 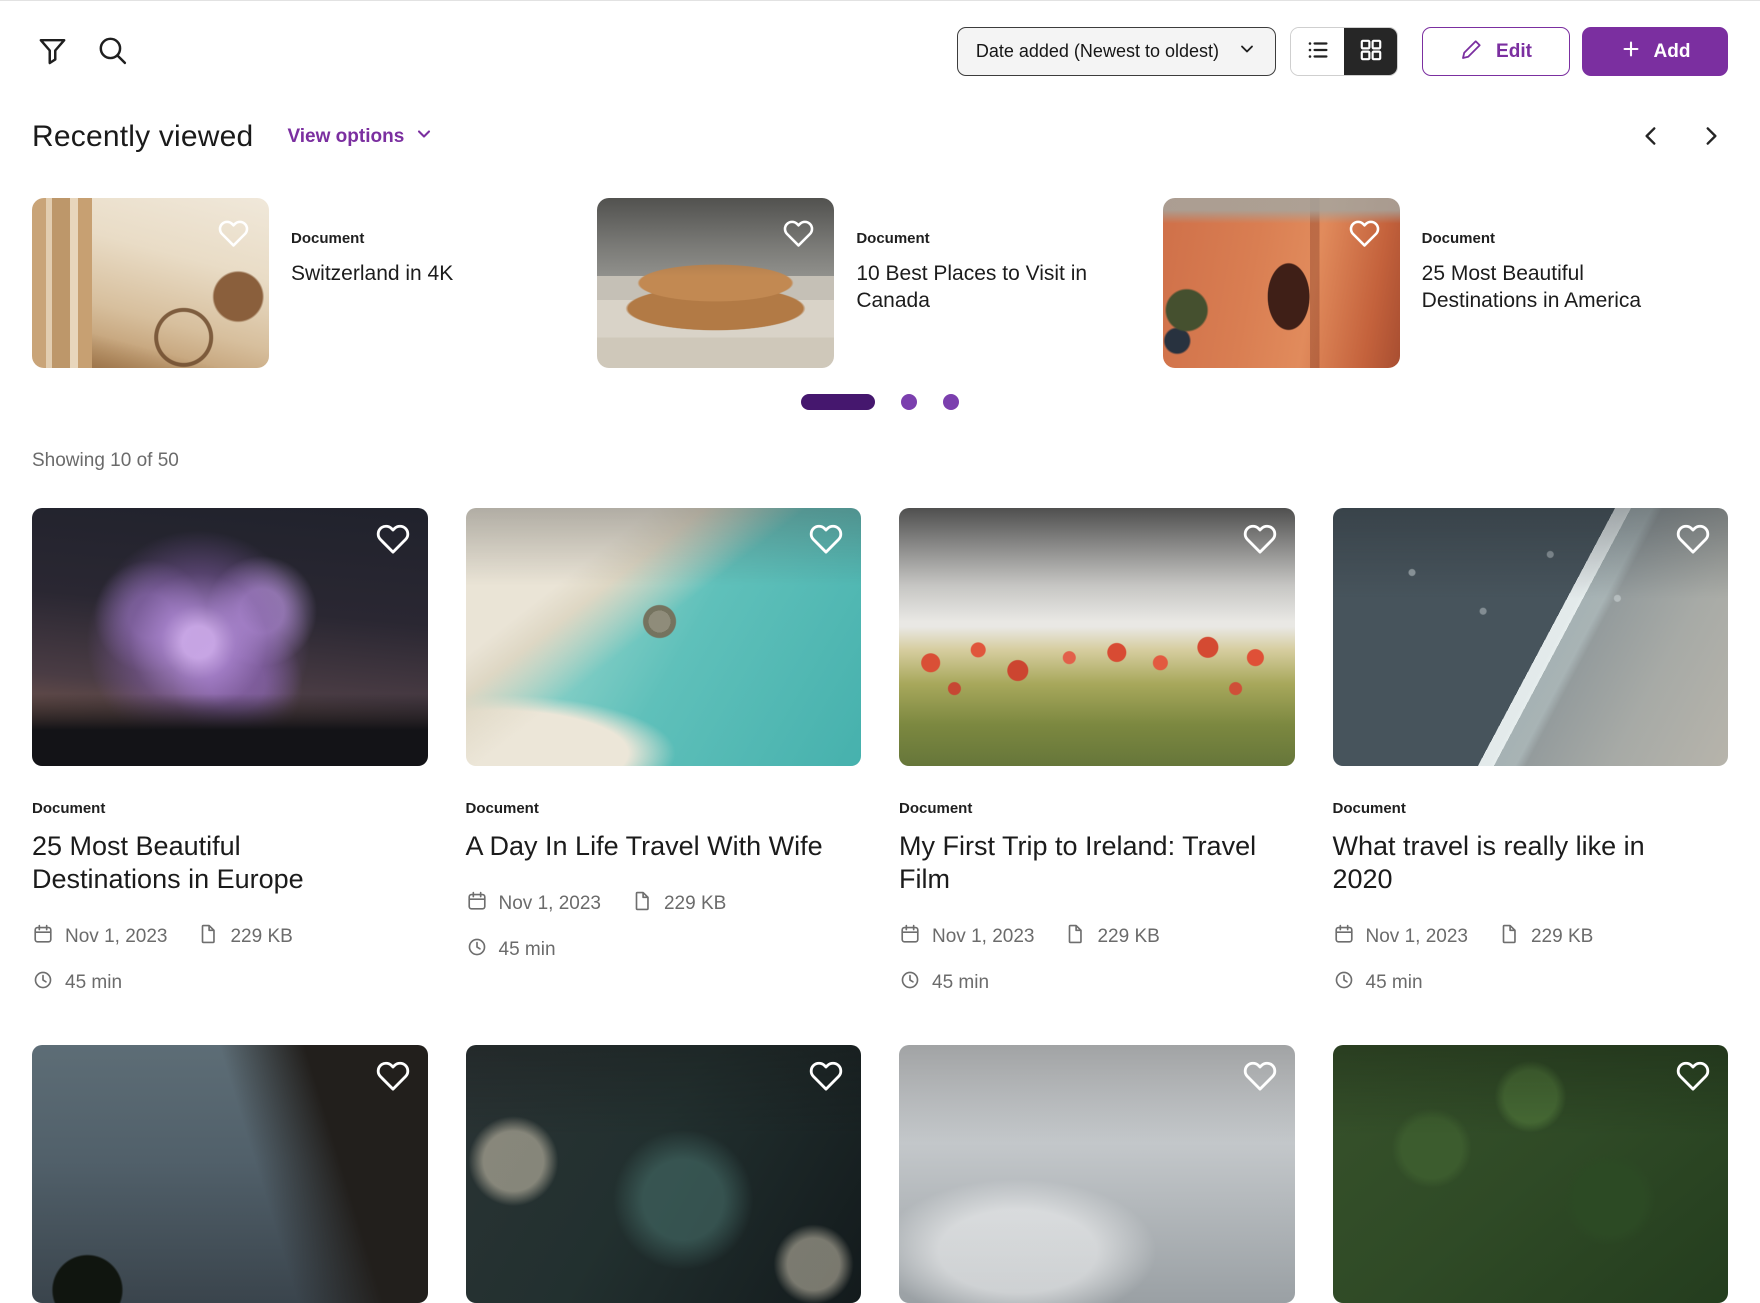 What do you see at coordinates (880, 137) in the screenshot?
I see `section-header: Recently viewed View options` at bounding box center [880, 137].